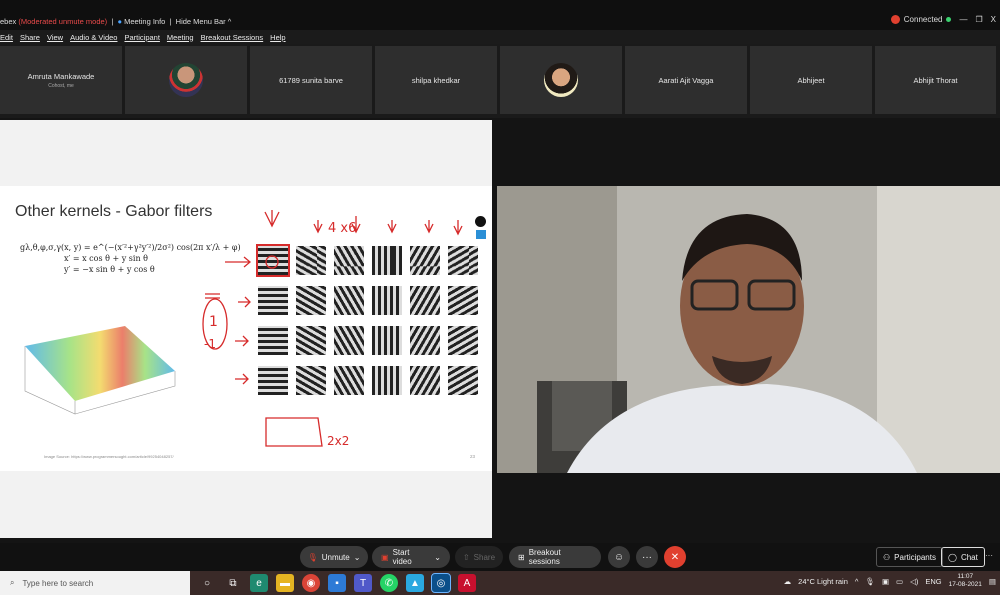  I want to click on participant-name: Aarati Ajit Vagga, so click(686, 80).